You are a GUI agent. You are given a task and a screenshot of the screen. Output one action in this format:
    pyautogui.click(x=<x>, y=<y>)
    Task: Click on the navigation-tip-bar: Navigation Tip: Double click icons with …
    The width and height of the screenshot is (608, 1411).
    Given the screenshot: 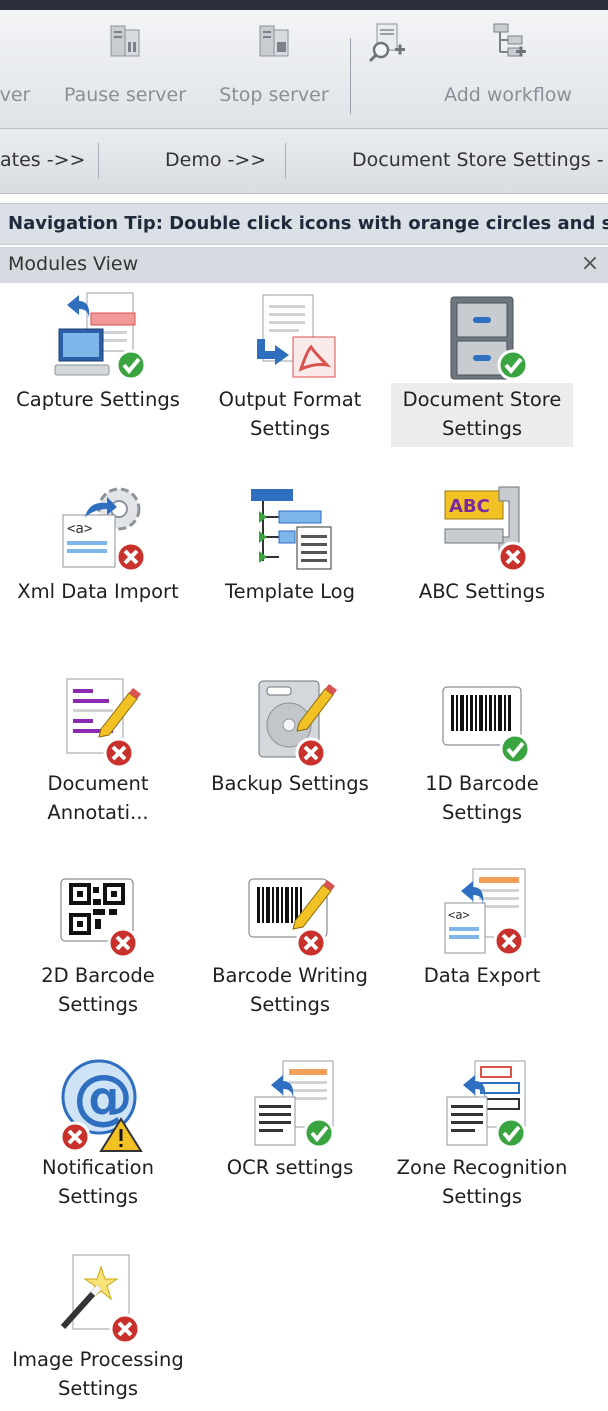 What is the action you would take?
    pyautogui.click(x=304, y=224)
    